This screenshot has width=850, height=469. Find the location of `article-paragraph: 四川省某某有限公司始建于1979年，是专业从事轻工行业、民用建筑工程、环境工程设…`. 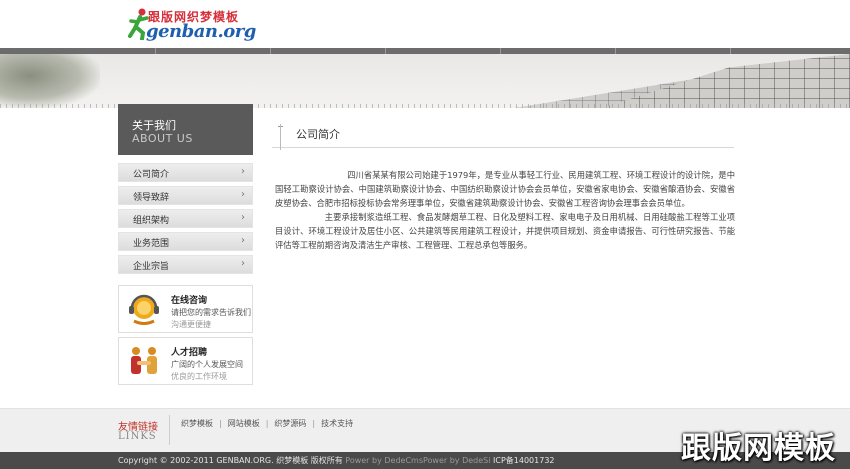

article-paragraph: 四川省某某有限公司始建于1979年，是专业从事轻工行业、民用建筑工程、环境工程设… is located at coordinates (505, 189).